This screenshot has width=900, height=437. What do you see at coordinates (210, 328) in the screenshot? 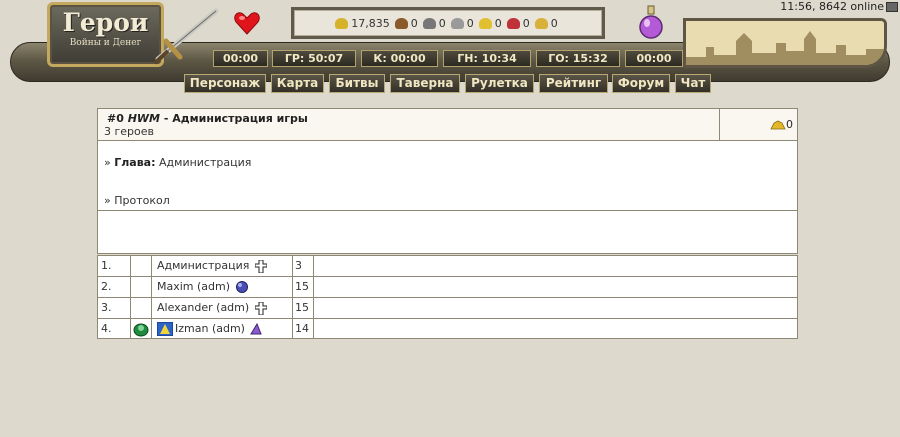
I see `member-name: Izman (adm)` at bounding box center [210, 328].